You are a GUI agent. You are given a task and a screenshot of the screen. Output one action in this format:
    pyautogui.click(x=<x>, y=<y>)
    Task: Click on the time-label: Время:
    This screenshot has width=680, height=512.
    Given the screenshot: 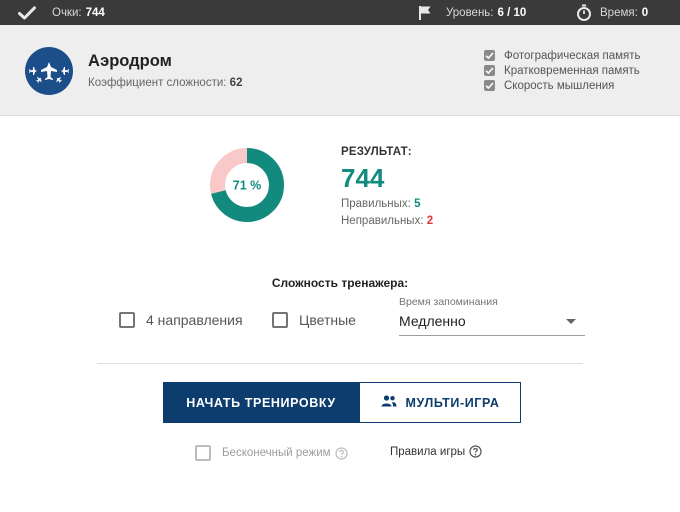 What is the action you would take?
    pyautogui.click(x=619, y=12)
    